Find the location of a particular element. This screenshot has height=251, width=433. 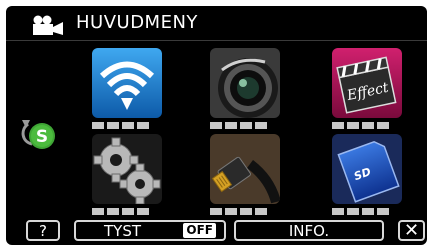

video-camera-icon is located at coordinates (48, 25).